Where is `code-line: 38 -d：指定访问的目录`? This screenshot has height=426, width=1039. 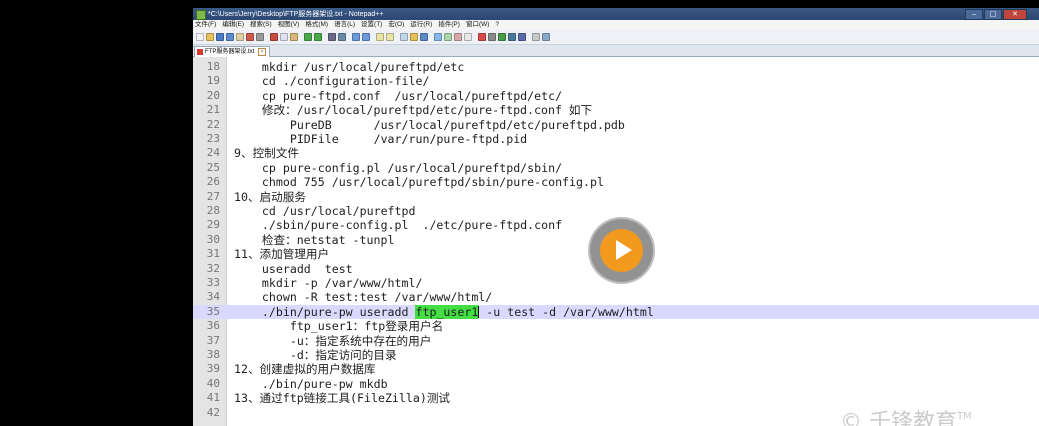 code-line: 38 -d：指定访问的目录 is located at coordinates (616, 355).